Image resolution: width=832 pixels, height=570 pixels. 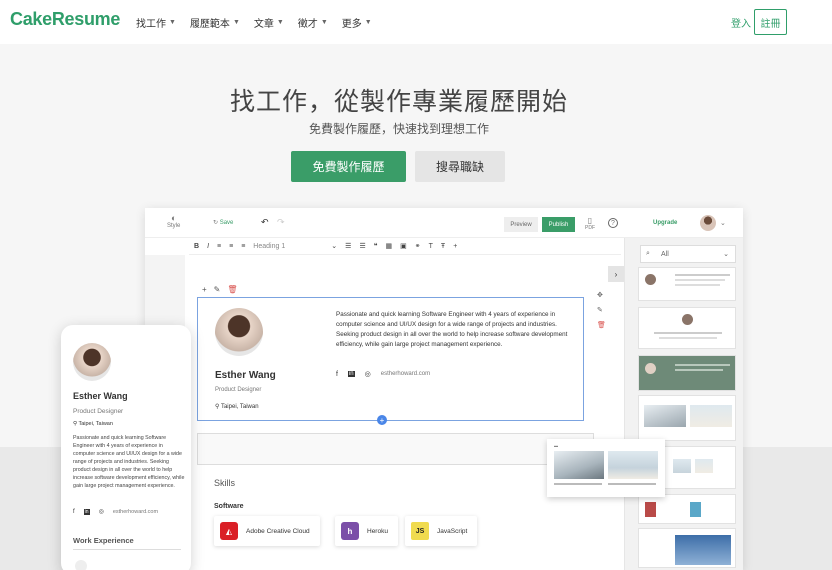 I want to click on menu-label: 文章, so click(x=263, y=24).